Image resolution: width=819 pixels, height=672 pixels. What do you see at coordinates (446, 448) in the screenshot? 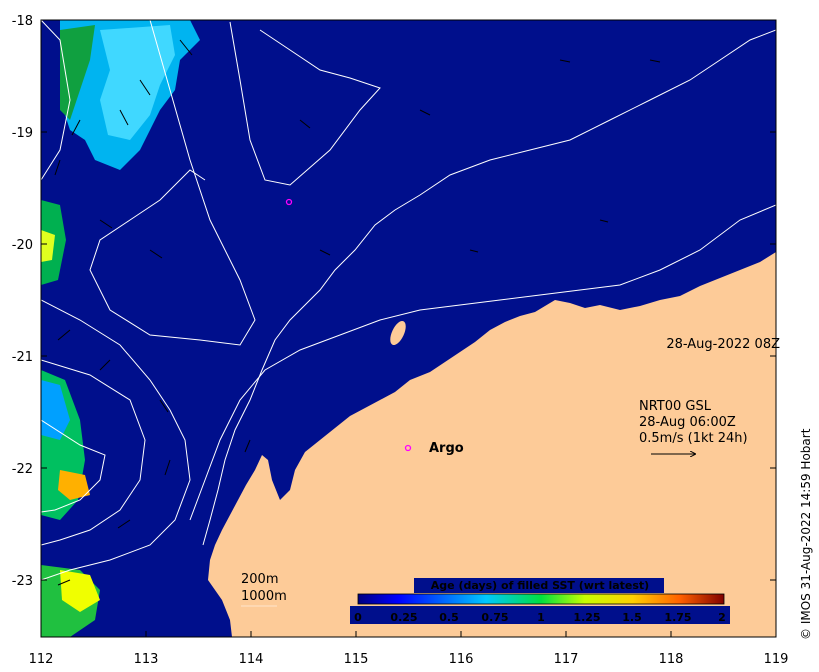
I see `argo-label: Argo` at bounding box center [446, 448].